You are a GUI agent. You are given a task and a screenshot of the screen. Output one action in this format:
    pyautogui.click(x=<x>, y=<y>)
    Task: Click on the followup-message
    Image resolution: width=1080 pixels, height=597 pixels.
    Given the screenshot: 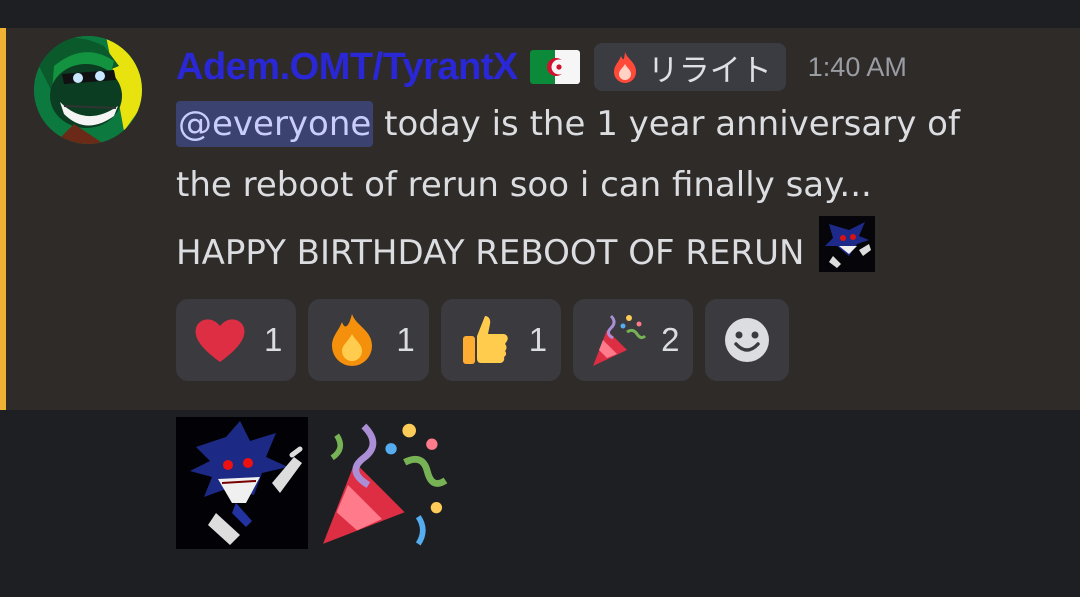 What is the action you would take?
    pyautogui.click(x=313, y=485)
    